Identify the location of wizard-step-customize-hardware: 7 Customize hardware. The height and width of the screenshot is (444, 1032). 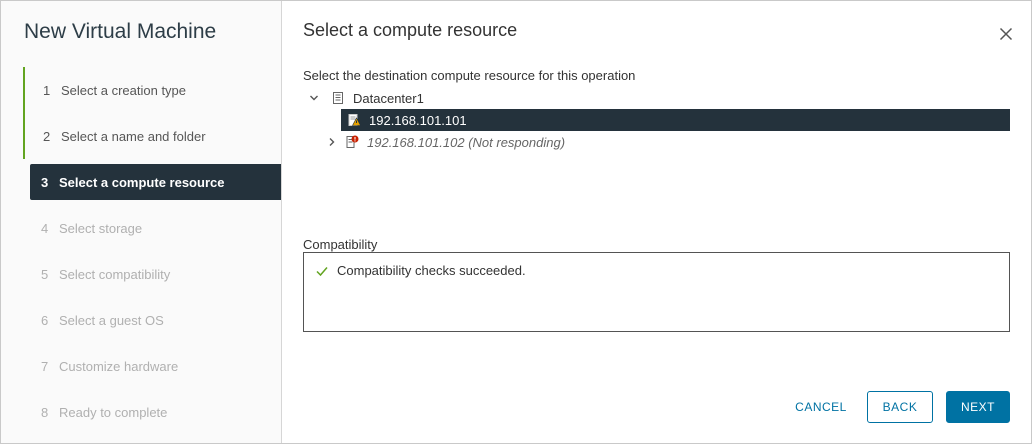
(152, 366).